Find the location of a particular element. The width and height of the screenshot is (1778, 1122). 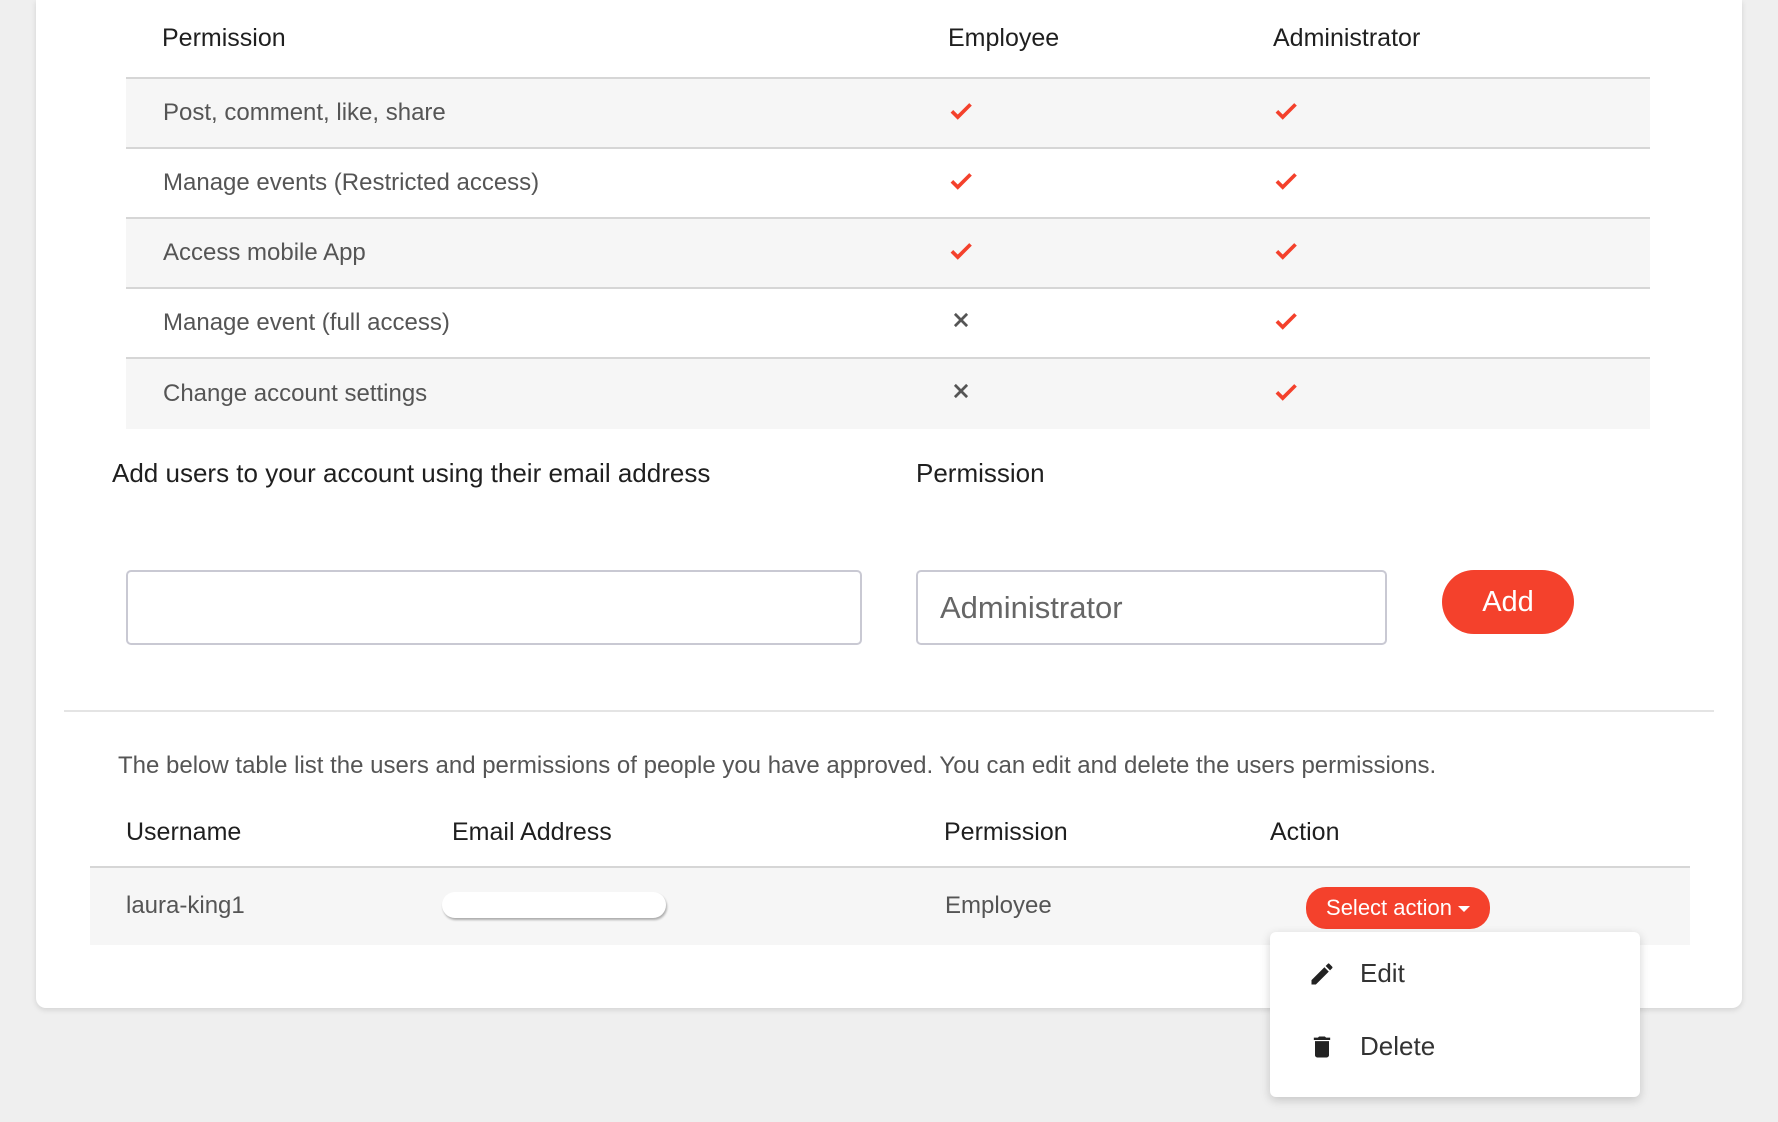

action-dropdown-menu: Edit Delete is located at coordinates (1455, 1014).